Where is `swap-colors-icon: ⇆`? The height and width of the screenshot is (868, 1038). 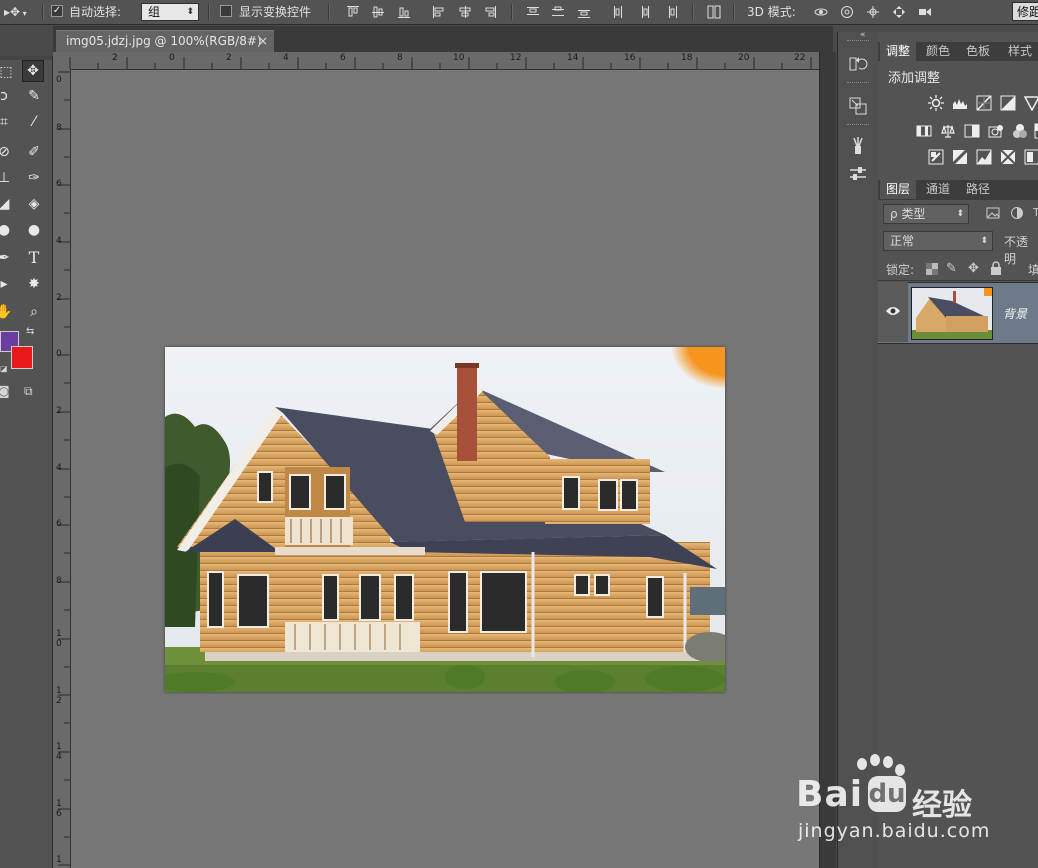
swap-colors-icon: ⇆ is located at coordinates (30, 331).